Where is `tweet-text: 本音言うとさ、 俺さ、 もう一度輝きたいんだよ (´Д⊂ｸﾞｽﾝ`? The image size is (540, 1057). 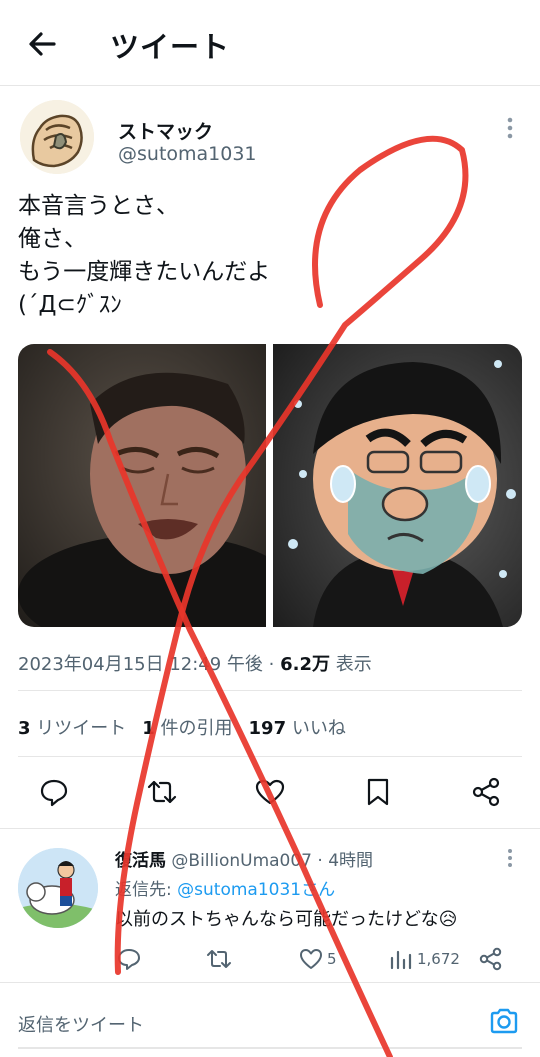 tweet-text: 本音言うとさ、 俺さ、 もう一度輝きたいんだよ (´Д⊂ｸﾞｽﾝ is located at coordinates (144, 256).